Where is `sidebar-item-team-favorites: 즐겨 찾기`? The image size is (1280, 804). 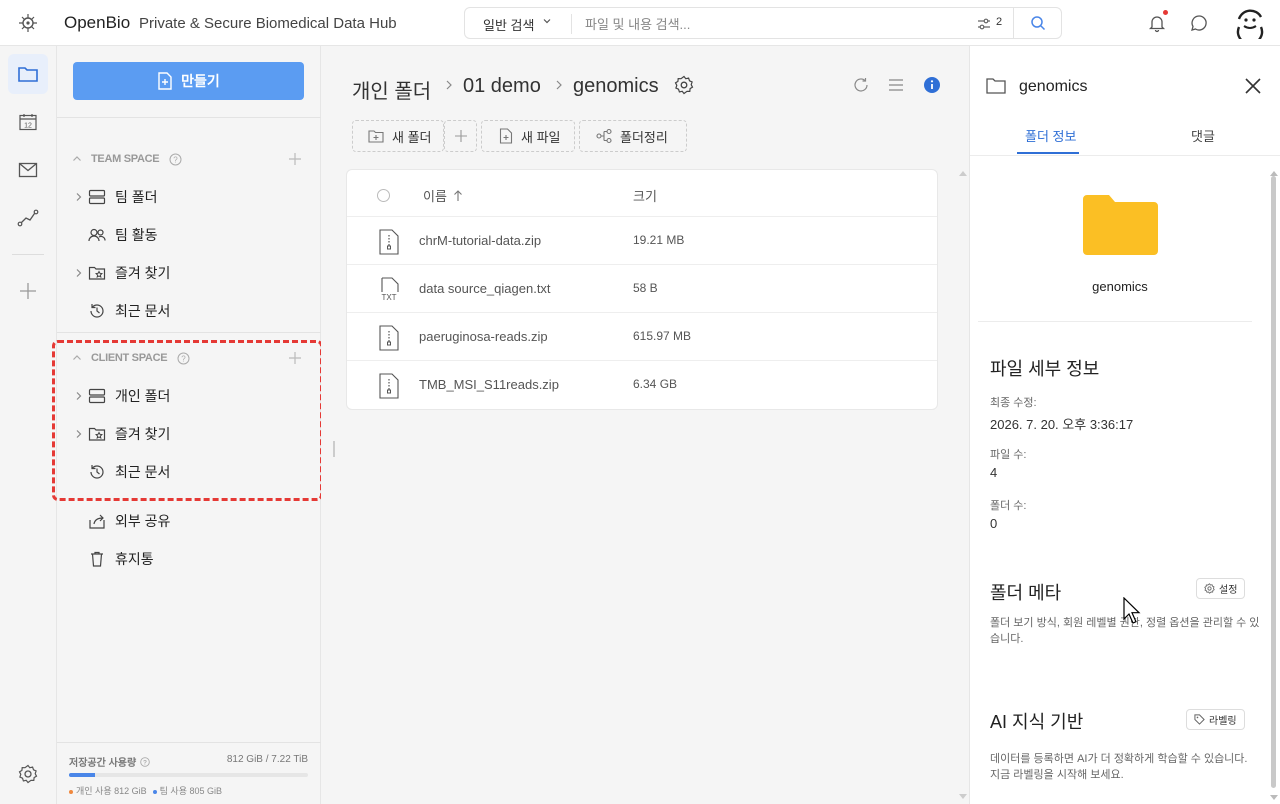 sidebar-item-team-favorites: 즐겨 찾기 is located at coordinates (193, 273).